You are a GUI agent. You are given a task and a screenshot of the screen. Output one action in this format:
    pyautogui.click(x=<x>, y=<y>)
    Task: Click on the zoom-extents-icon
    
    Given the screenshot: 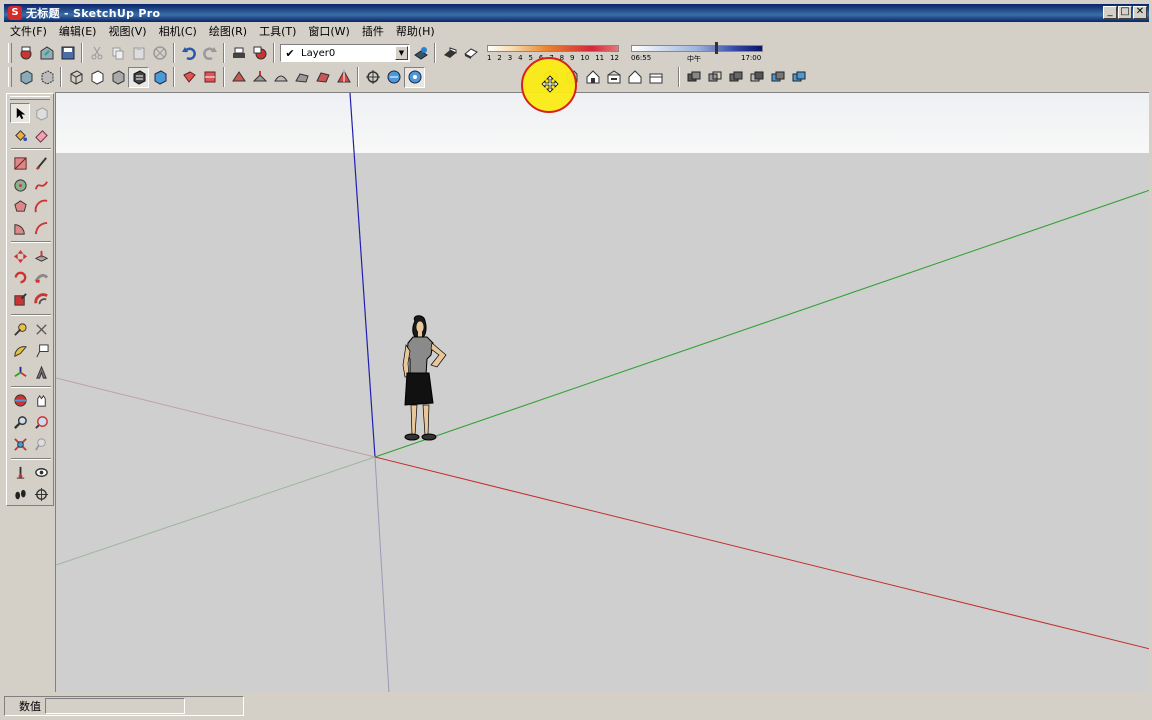 What is the action you would take?
    pyautogui.click(x=20, y=444)
    